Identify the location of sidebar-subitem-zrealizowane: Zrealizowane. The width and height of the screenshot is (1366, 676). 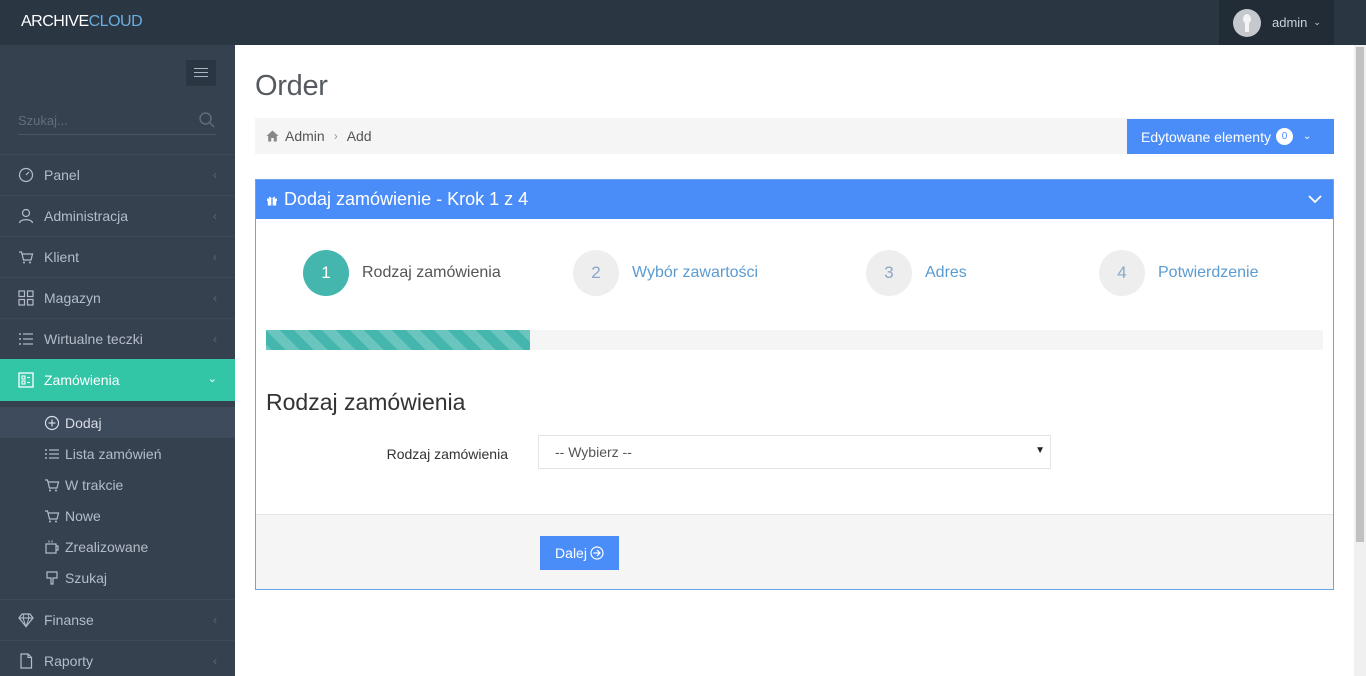
(117, 546).